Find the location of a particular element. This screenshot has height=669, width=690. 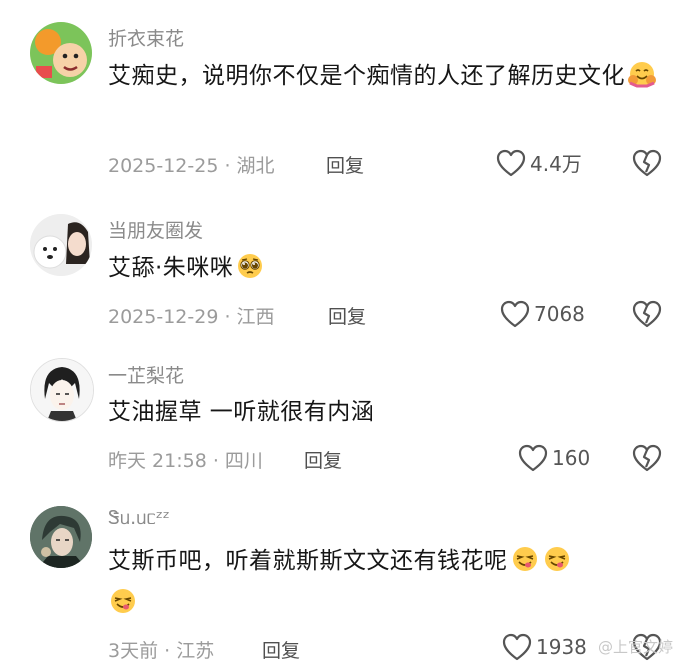

anime-boy-avatar-icon is located at coordinates (62, 390).